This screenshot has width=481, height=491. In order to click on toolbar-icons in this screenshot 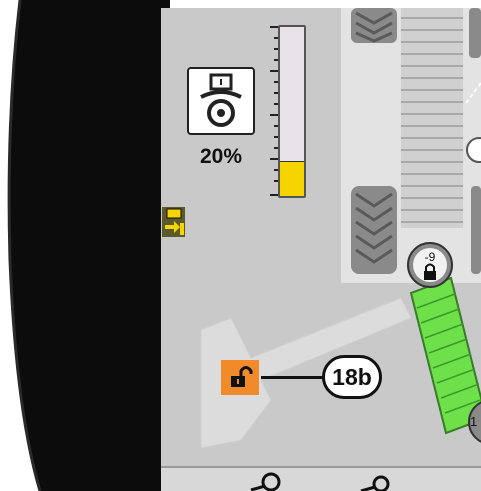, I will do `click(320, 481)`.